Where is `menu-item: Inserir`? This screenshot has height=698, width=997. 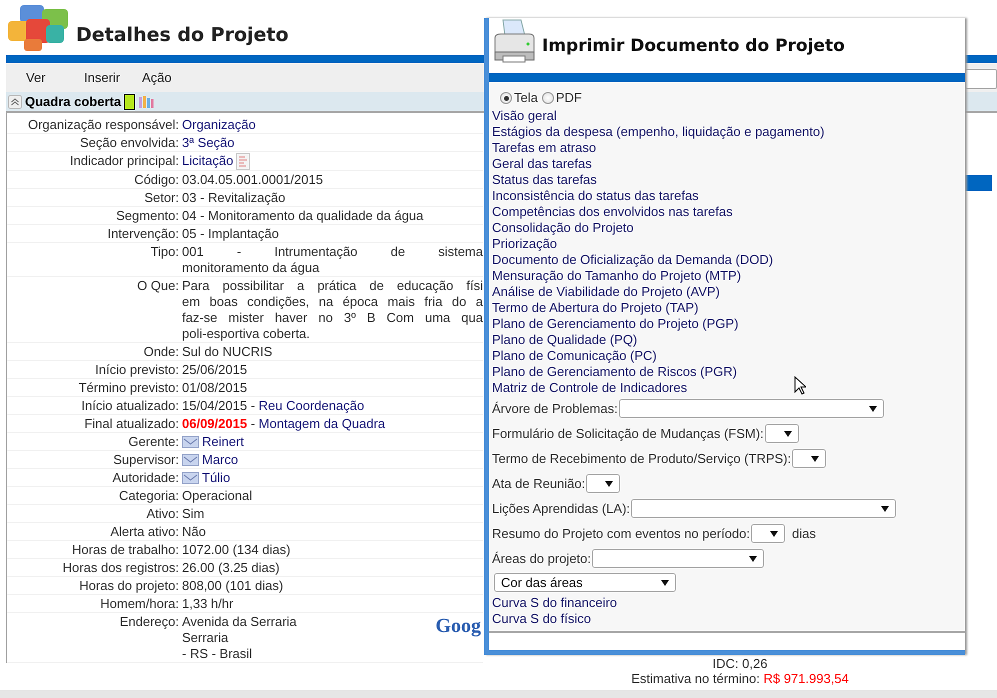
menu-item: Inserir is located at coordinates (113, 77).